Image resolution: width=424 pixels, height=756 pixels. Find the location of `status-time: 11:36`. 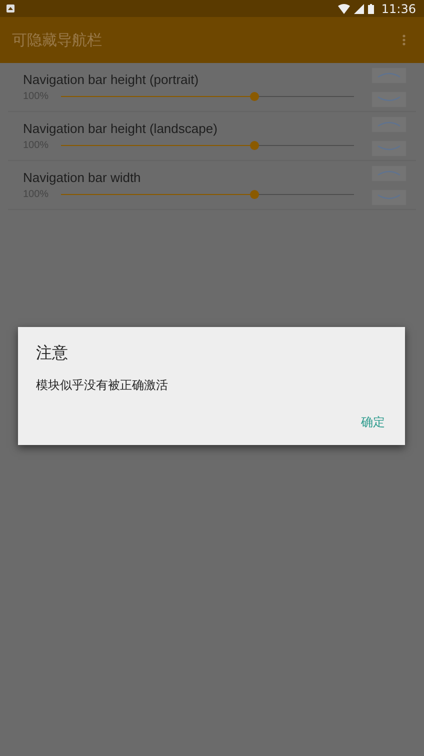

status-time: 11:36 is located at coordinates (398, 9).